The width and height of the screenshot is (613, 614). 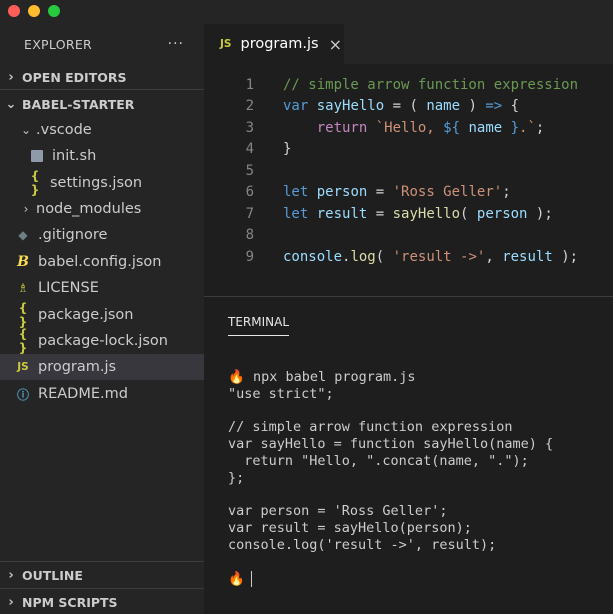 I want to click on code-token: ${, so click(x=452, y=127).